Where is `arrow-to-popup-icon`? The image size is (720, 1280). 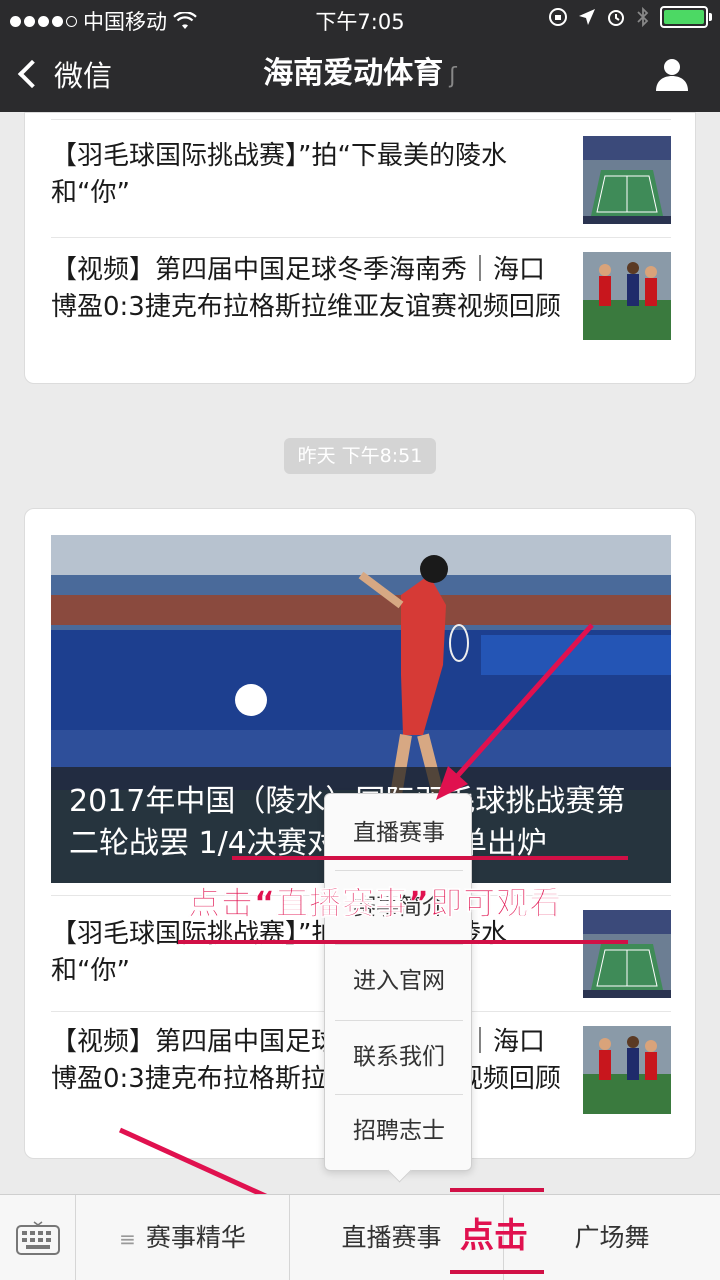
arrow-to-popup-icon is located at coordinates (515, 711).